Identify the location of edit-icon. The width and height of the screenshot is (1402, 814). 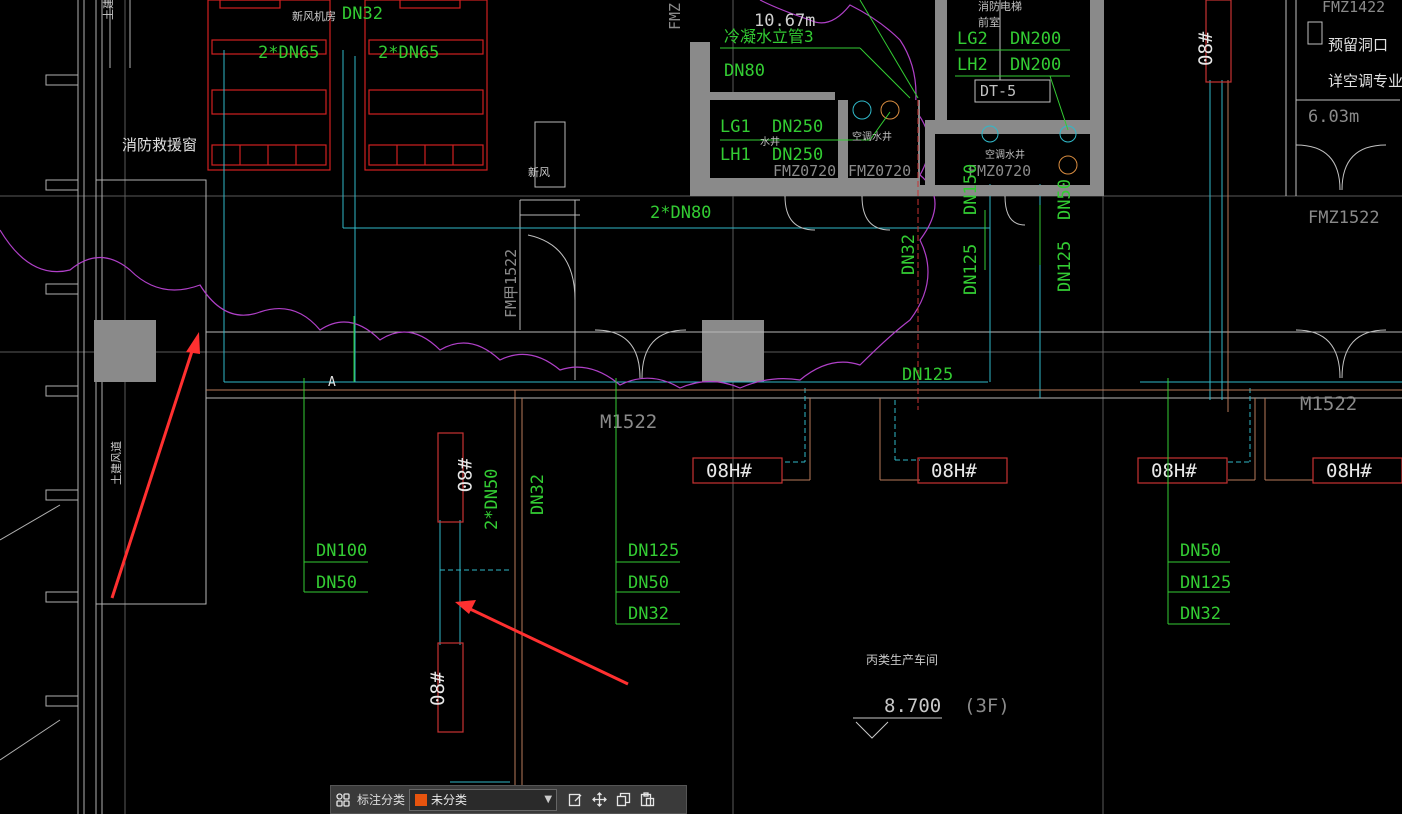
(575, 800).